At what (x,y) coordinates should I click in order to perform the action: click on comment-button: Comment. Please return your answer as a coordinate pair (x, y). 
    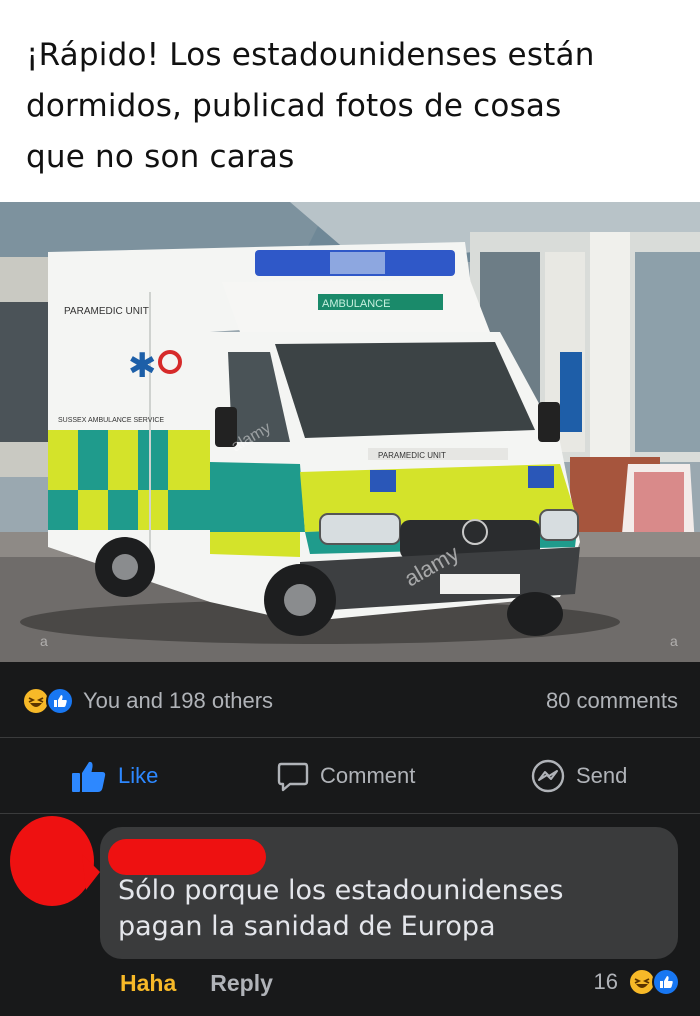
    Looking at the image, I should click on (345, 776).